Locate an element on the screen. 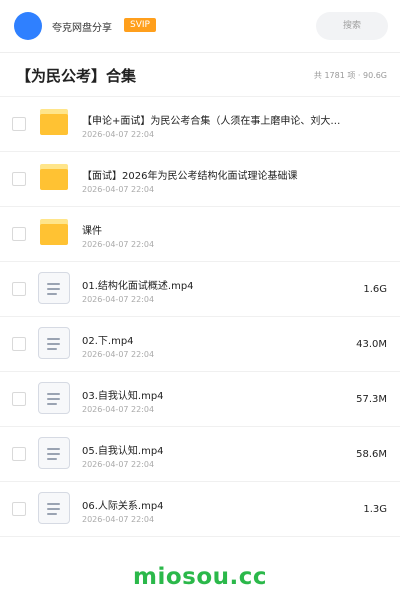 The height and width of the screenshot is (600, 400). item-size: 57.3M is located at coordinates (371, 399).